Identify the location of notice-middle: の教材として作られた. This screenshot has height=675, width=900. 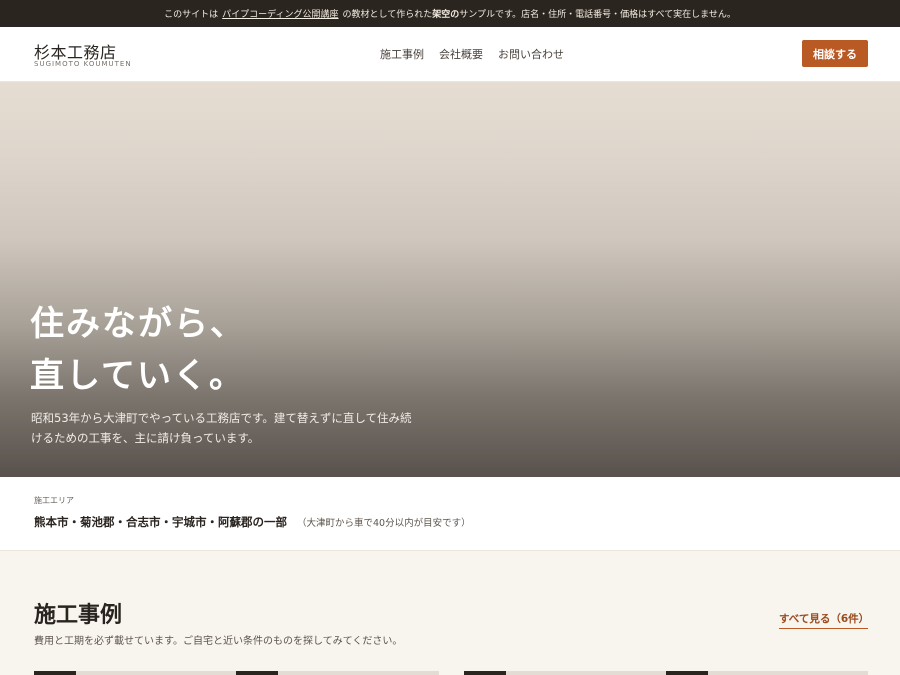
(387, 15).